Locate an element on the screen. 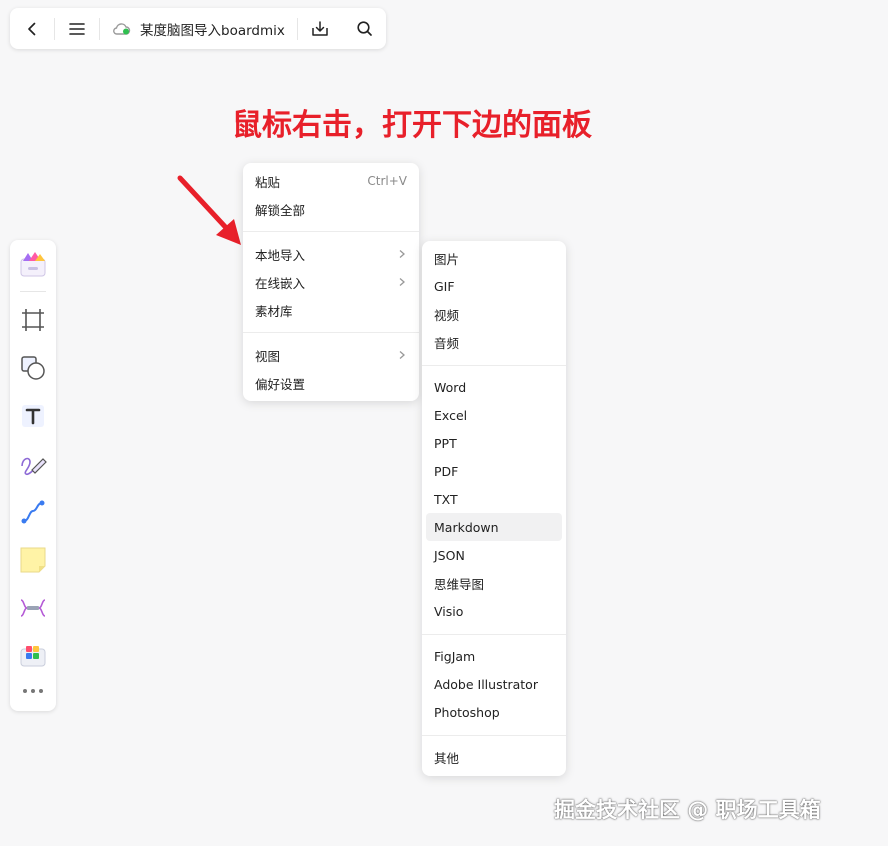 The height and width of the screenshot is (846, 888). menu-item-label: 其他 is located at coordinates (447, 758).